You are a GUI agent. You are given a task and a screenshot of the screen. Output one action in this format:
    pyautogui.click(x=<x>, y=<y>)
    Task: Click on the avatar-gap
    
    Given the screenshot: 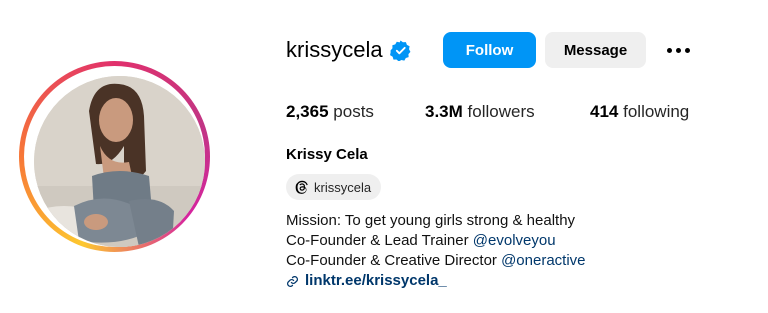 What is the action you would take?
    pyautogui.click(x=114, y=156)
    